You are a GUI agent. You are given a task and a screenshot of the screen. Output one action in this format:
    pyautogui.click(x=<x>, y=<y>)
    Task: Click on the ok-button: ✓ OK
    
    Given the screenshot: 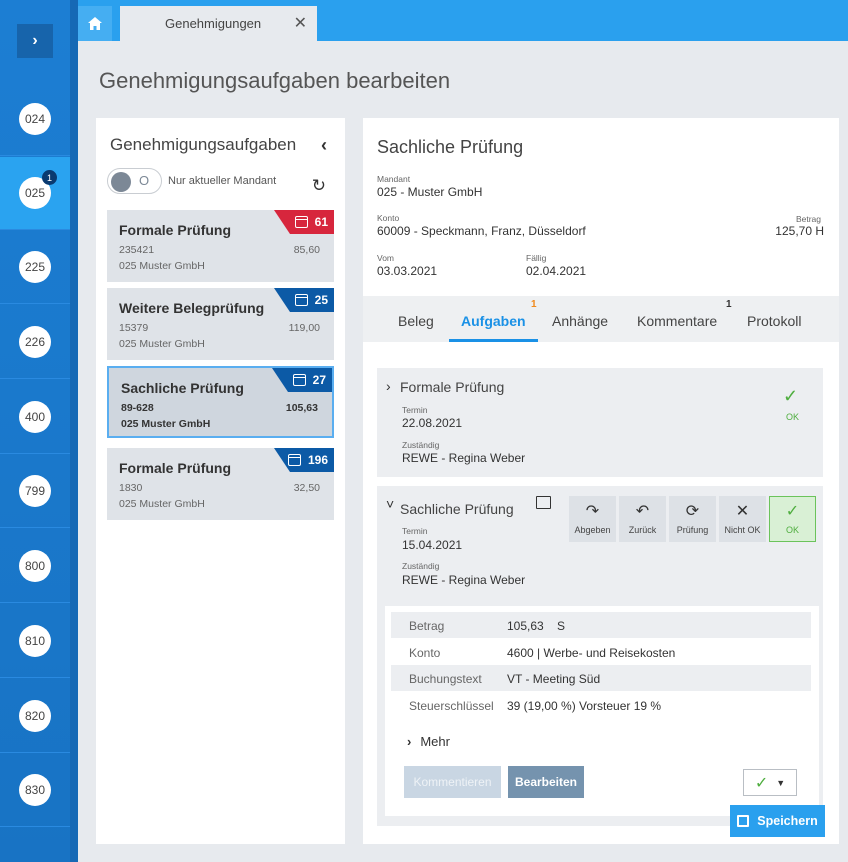 What is the action you would take?
    pyautogui.click(x=792, y=519)
    